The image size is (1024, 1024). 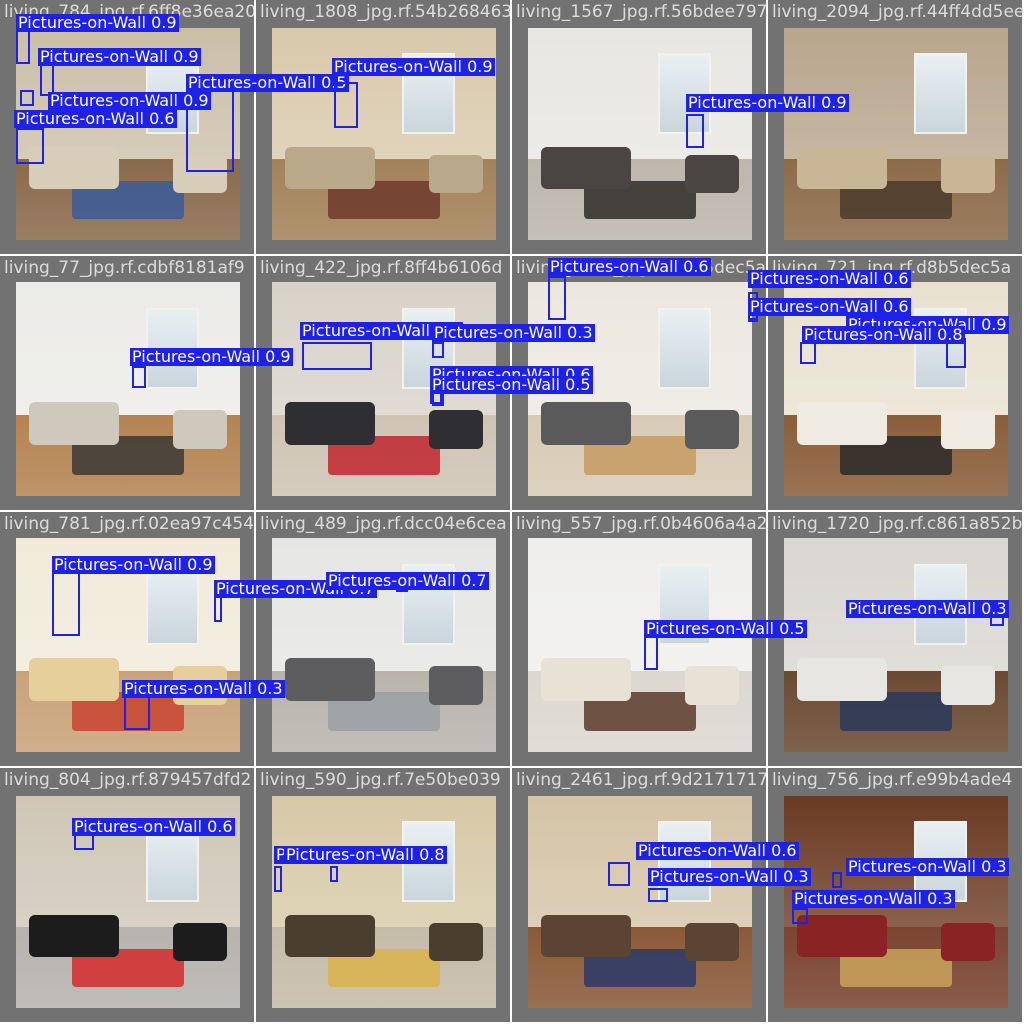 I want to click on image-filename: living_1720_jpg.rf.c861a852b, so click(x=897, y=524).